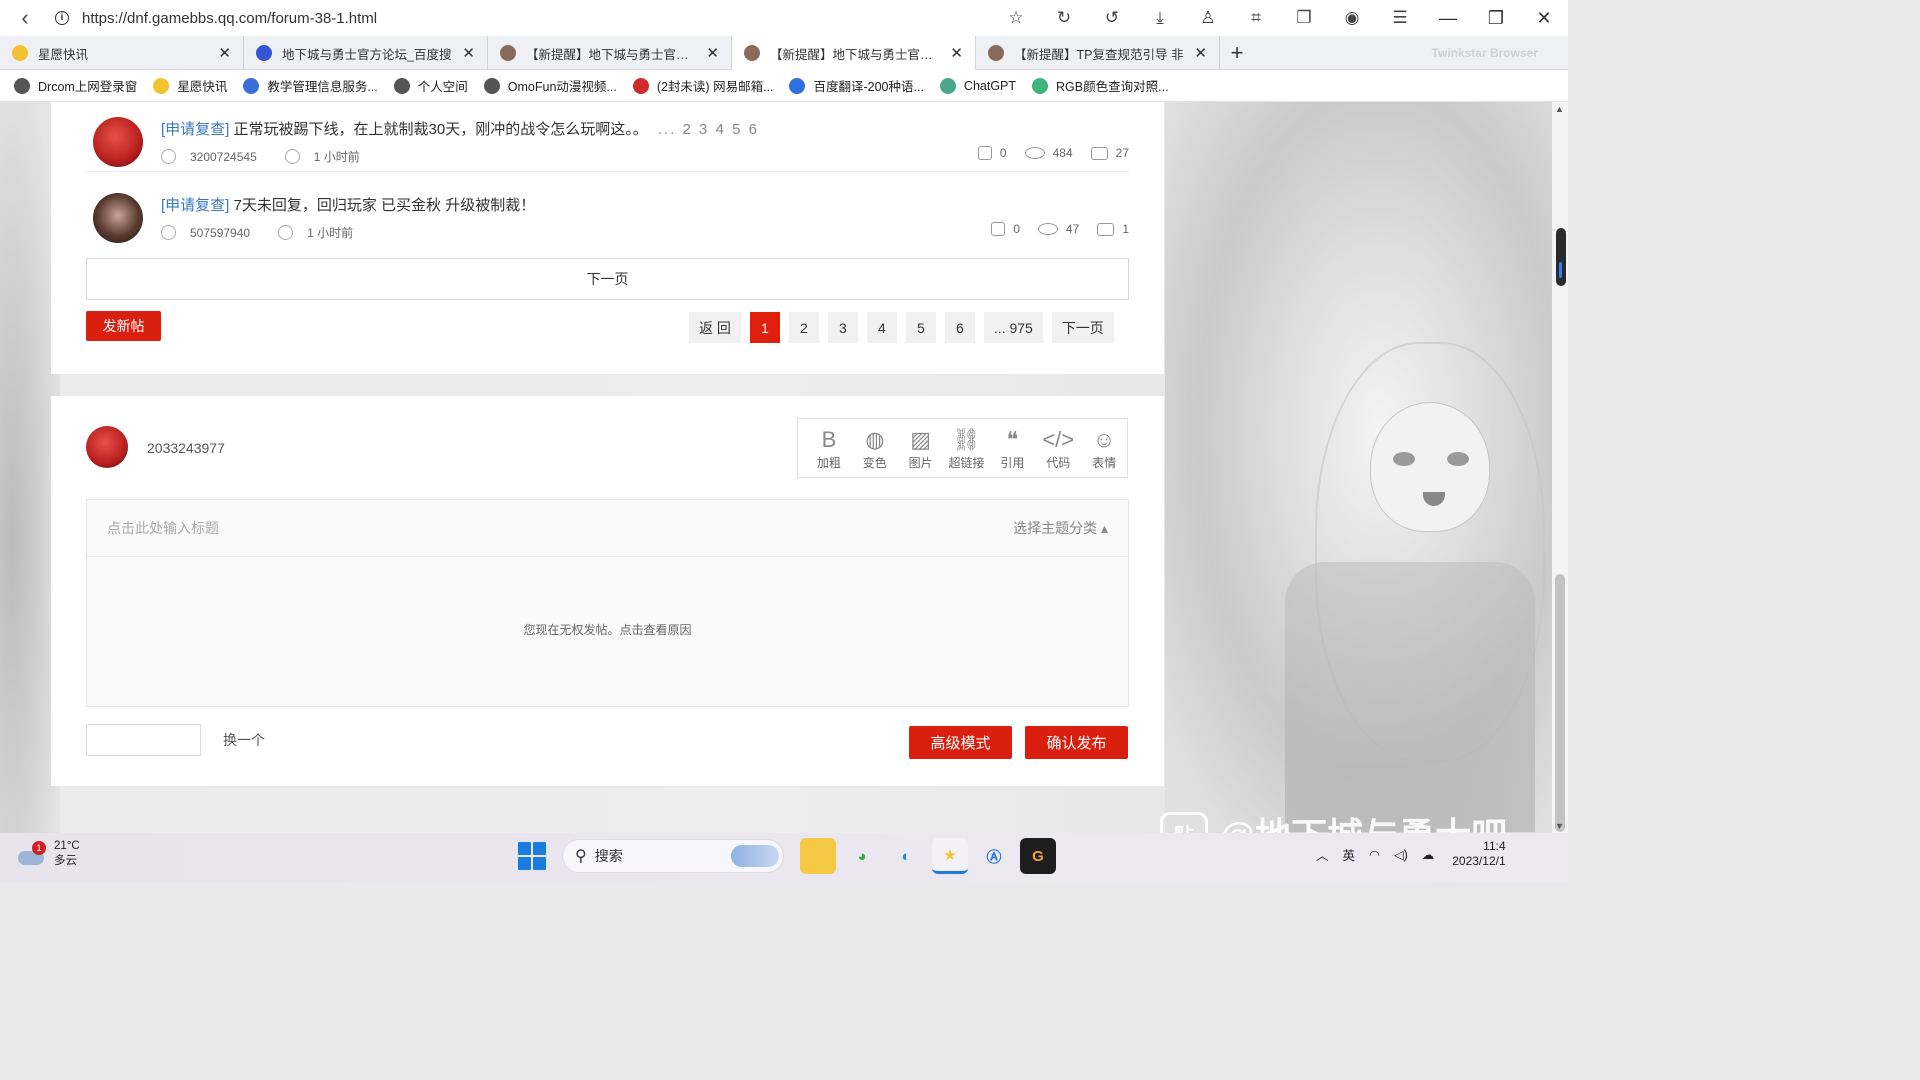 This screenshot has height=1080, width=1920. What do you see at coordinates (223, 157) in the screenshot?
I see `thread-author: 3200724545` at bounding box center [223, 157].